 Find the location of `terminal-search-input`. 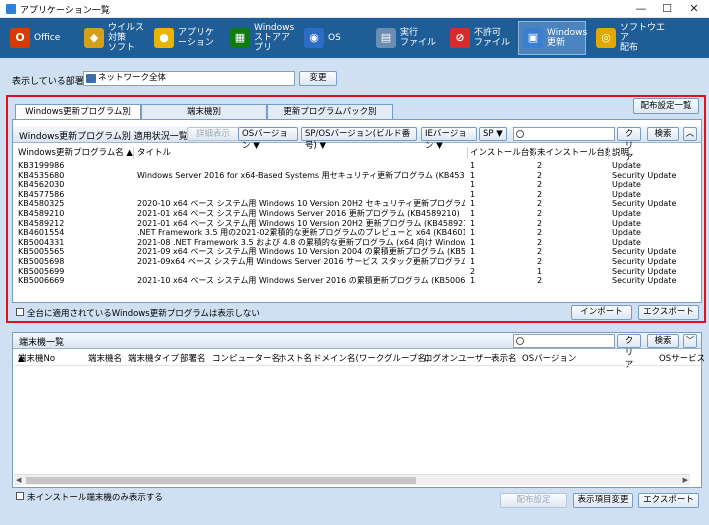

terminal-search-input is located at coordinates (564, 341).